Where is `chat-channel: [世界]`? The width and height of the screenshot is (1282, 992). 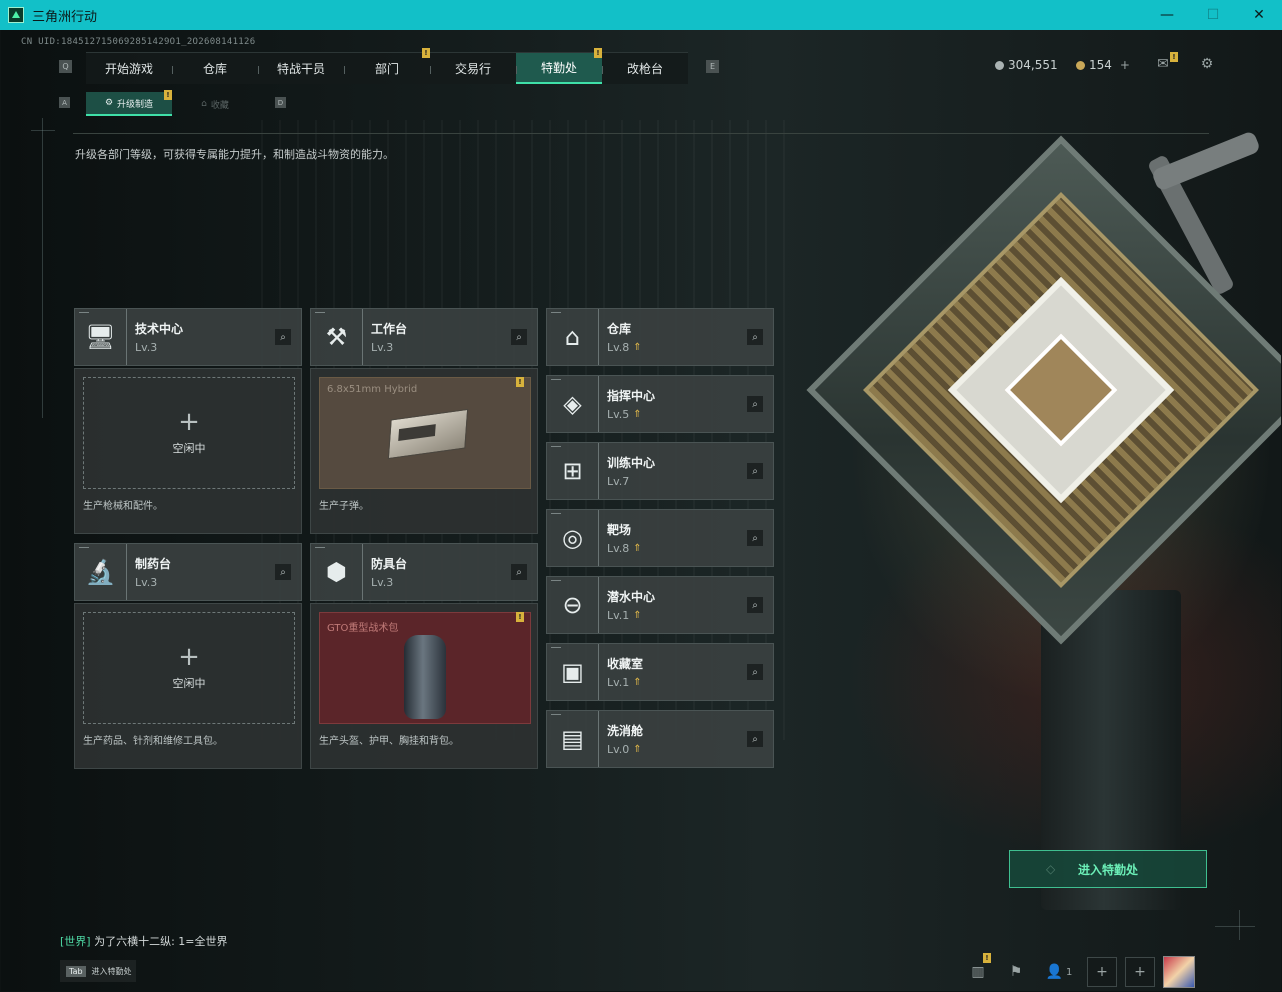 chat-channel: [世界] is located at coordinates (75, 941).